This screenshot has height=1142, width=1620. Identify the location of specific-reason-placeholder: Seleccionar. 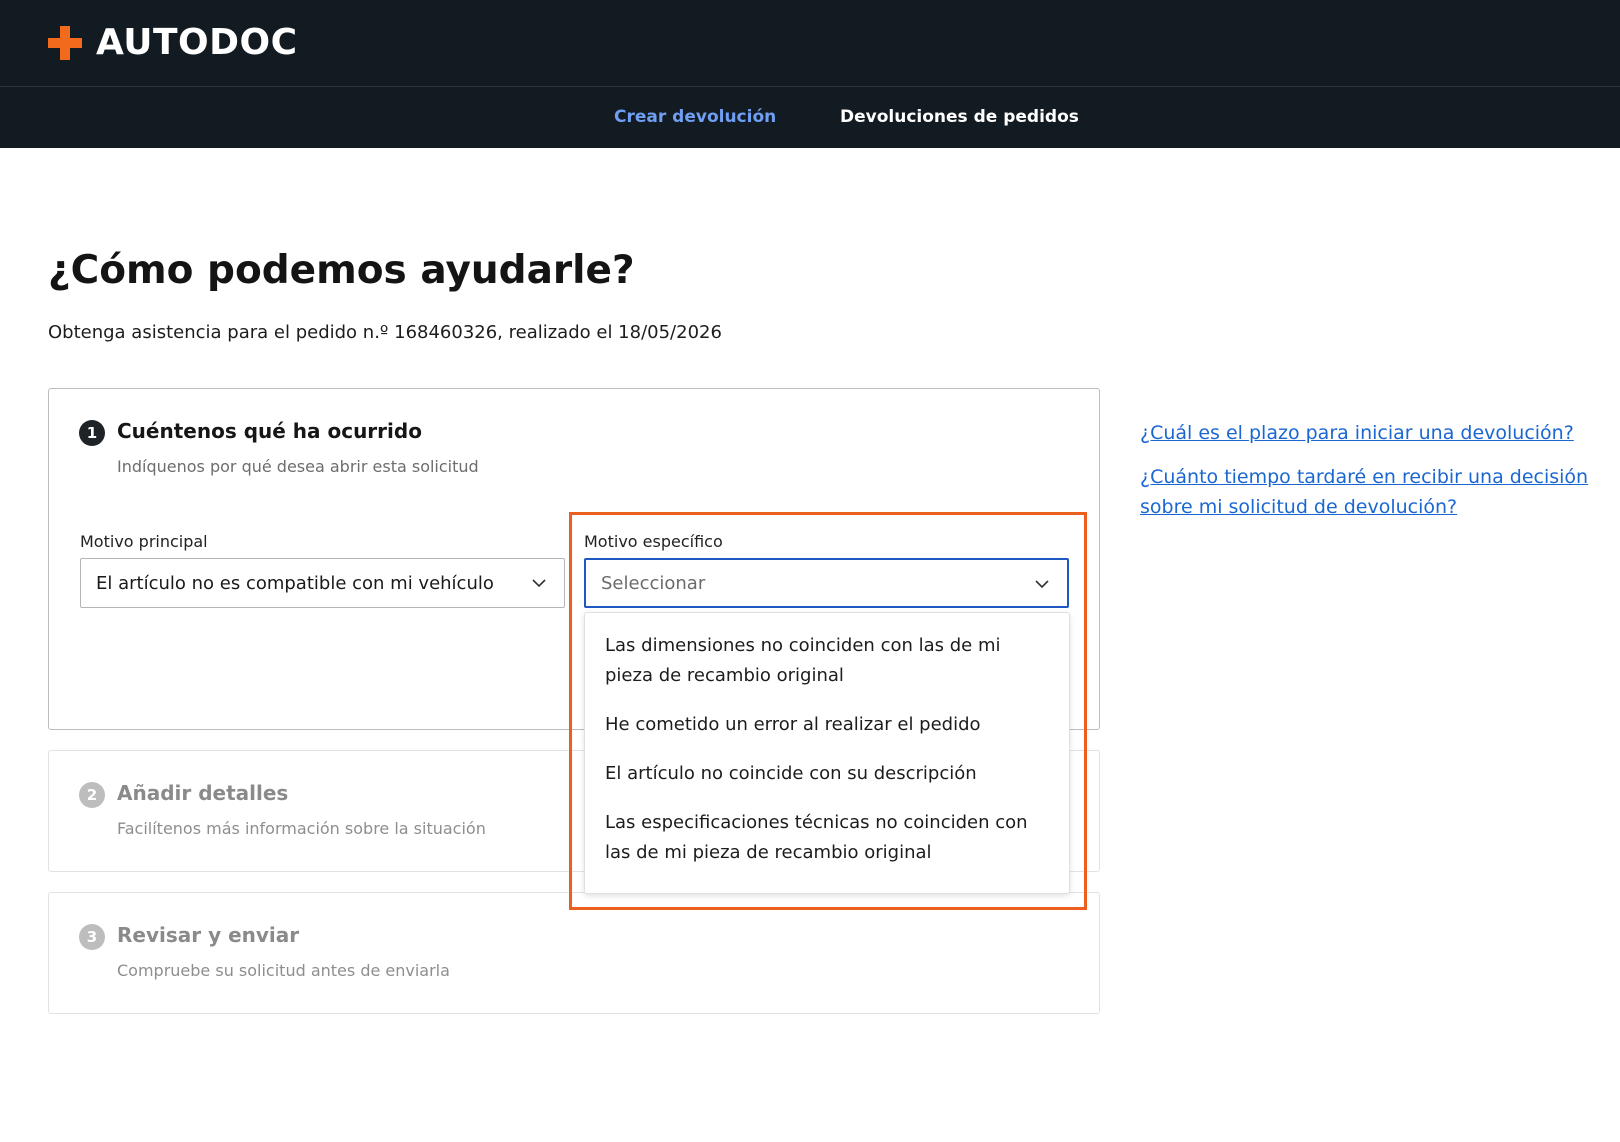
(653, 583).